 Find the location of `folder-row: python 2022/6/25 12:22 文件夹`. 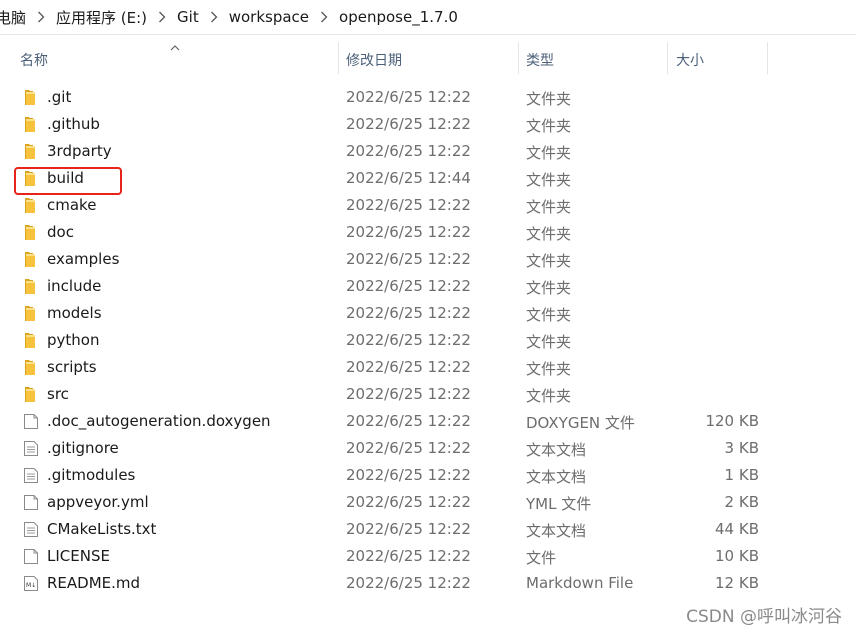

folder-row: python 2022/6/25 12:22 文件夹 is located at coordinates (428, 340).